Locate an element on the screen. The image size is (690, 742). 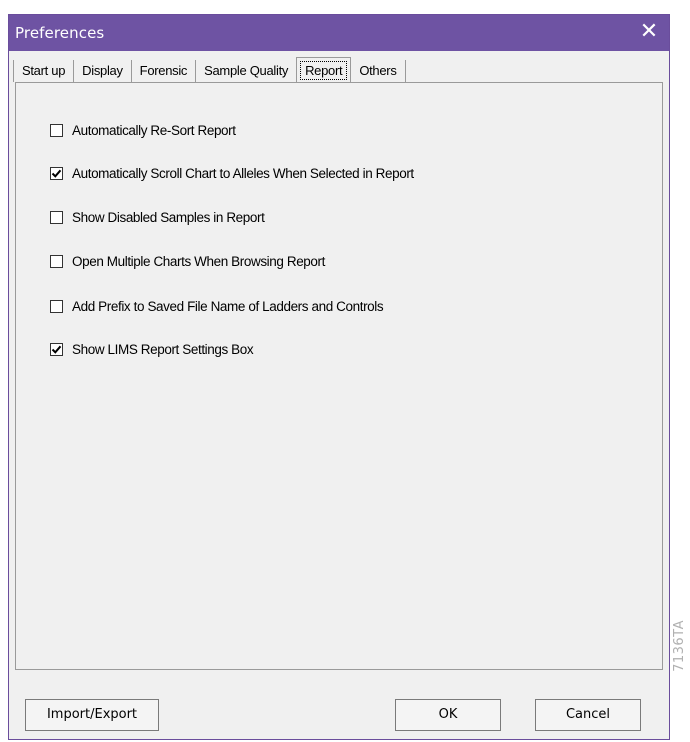
option-show-disabled-samples: Show Disabled Samples in Report is located at coordinates (157, 217).